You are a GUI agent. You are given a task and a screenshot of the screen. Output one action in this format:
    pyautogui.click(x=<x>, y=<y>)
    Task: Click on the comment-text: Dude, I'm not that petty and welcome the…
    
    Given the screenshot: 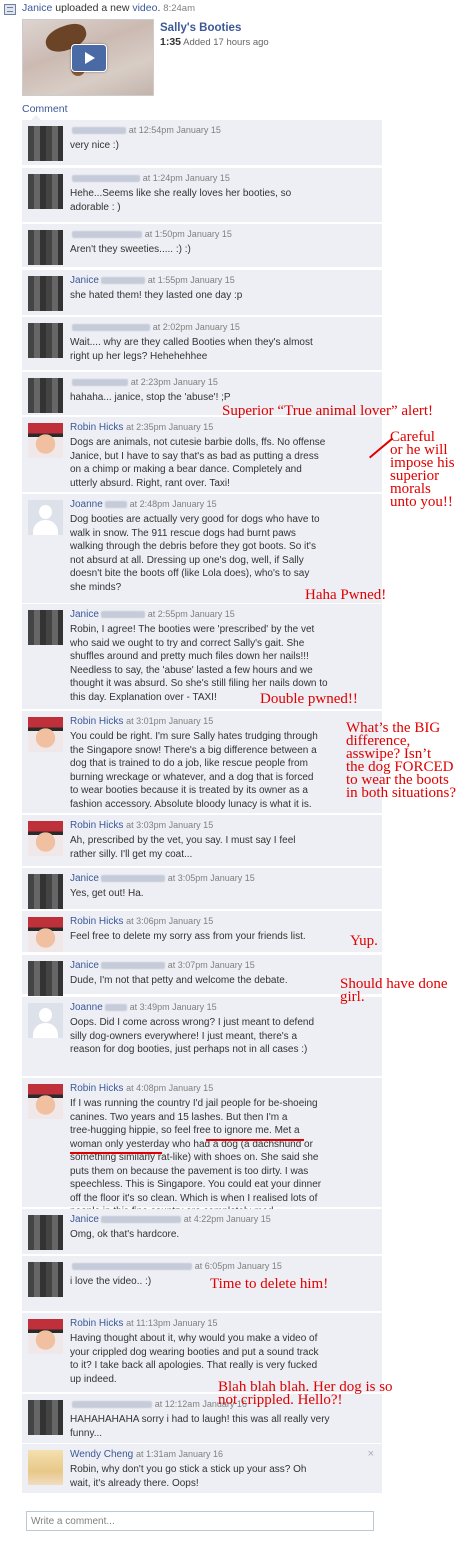 What is the action you would take?
    pyautogui.click(x=179, y=980)
    